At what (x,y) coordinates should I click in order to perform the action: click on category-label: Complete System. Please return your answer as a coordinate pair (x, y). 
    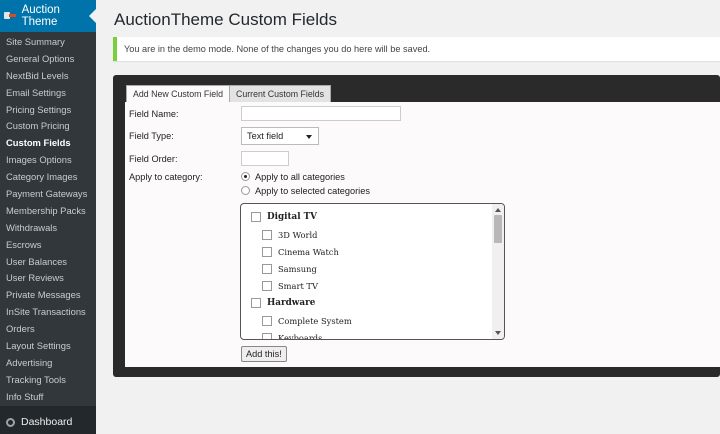
    Looking at the image, I should click on (315, 321).